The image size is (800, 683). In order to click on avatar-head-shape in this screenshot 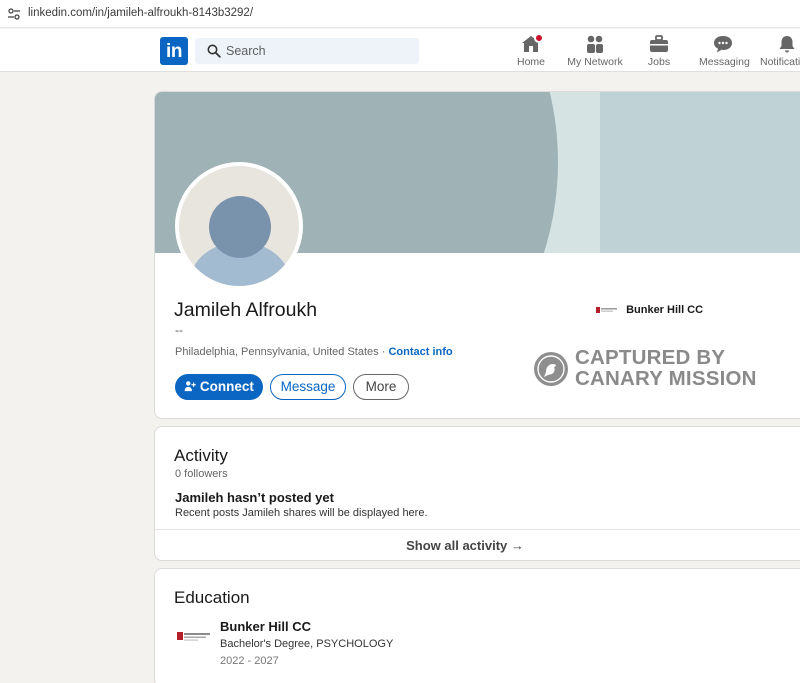, I will do `click(240, 227)`.